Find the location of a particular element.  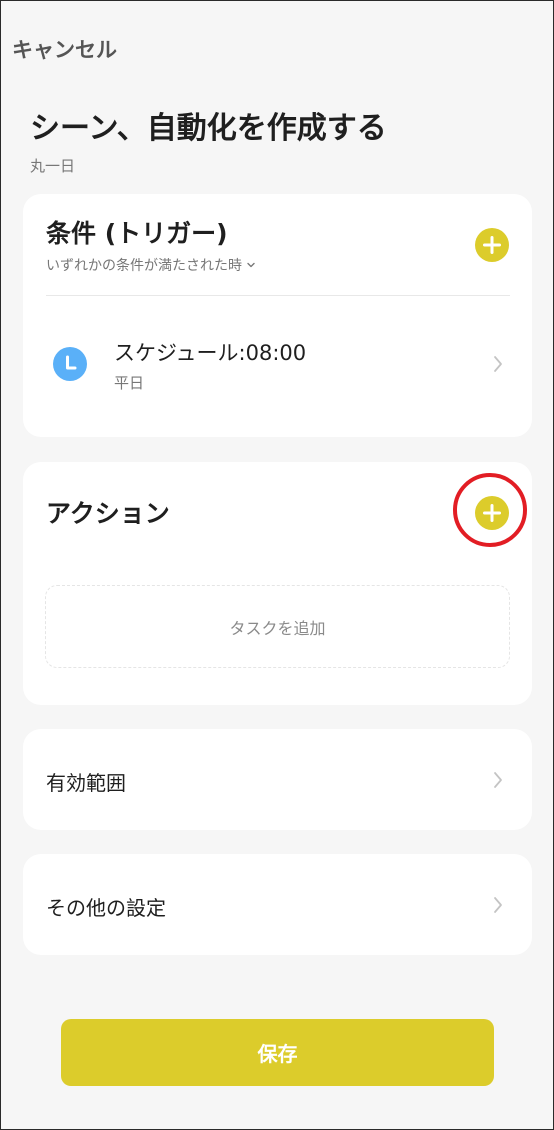

add-condition-button is located at coordinates (492, 245).